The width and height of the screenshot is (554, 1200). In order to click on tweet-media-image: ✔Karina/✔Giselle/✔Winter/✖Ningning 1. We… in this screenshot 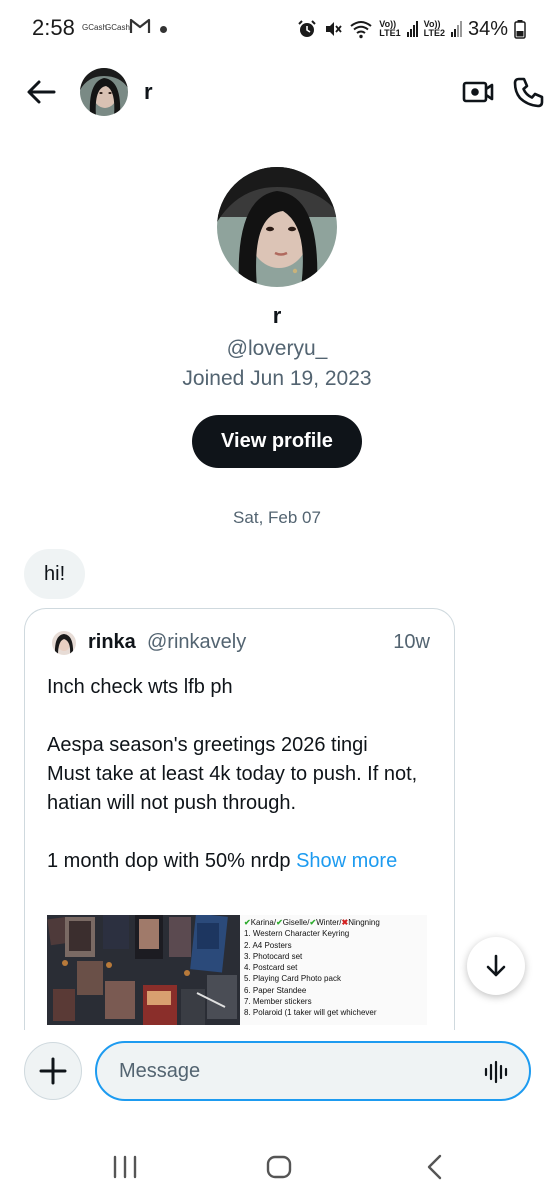, I will do `click(237, 970)`.